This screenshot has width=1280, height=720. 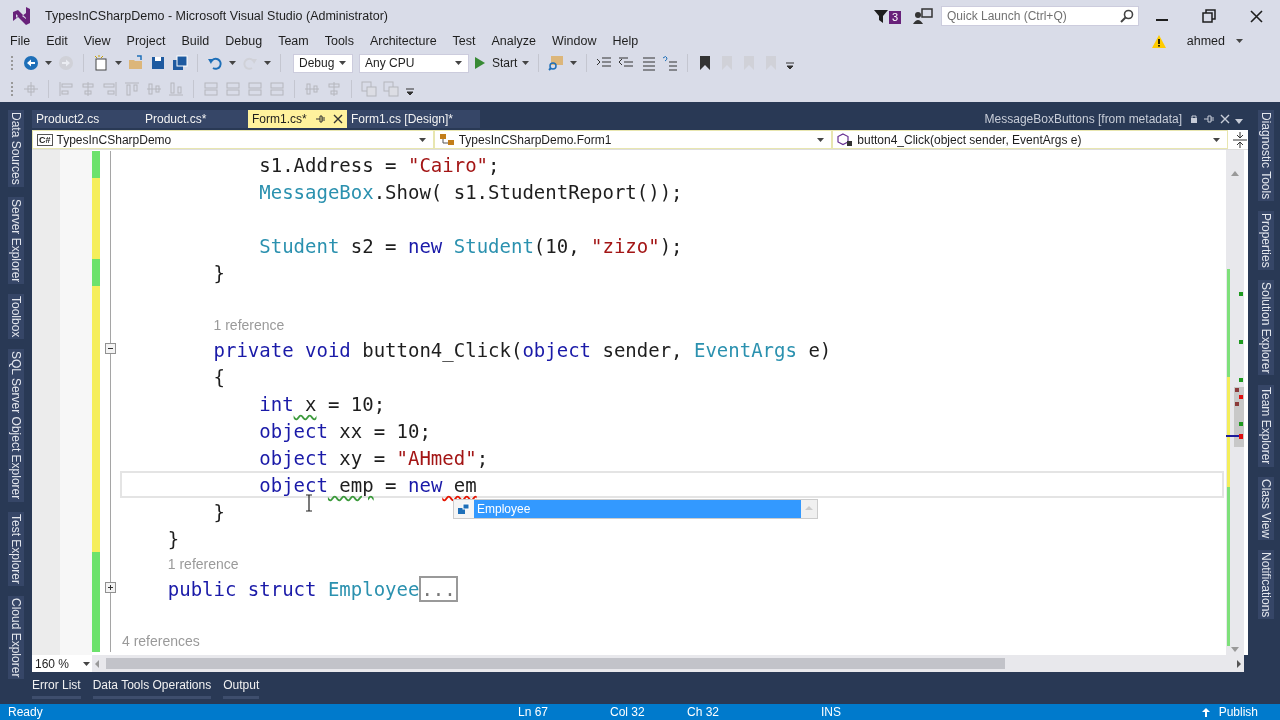 I want to click on restore-icon, so click(x=1209, y=16).